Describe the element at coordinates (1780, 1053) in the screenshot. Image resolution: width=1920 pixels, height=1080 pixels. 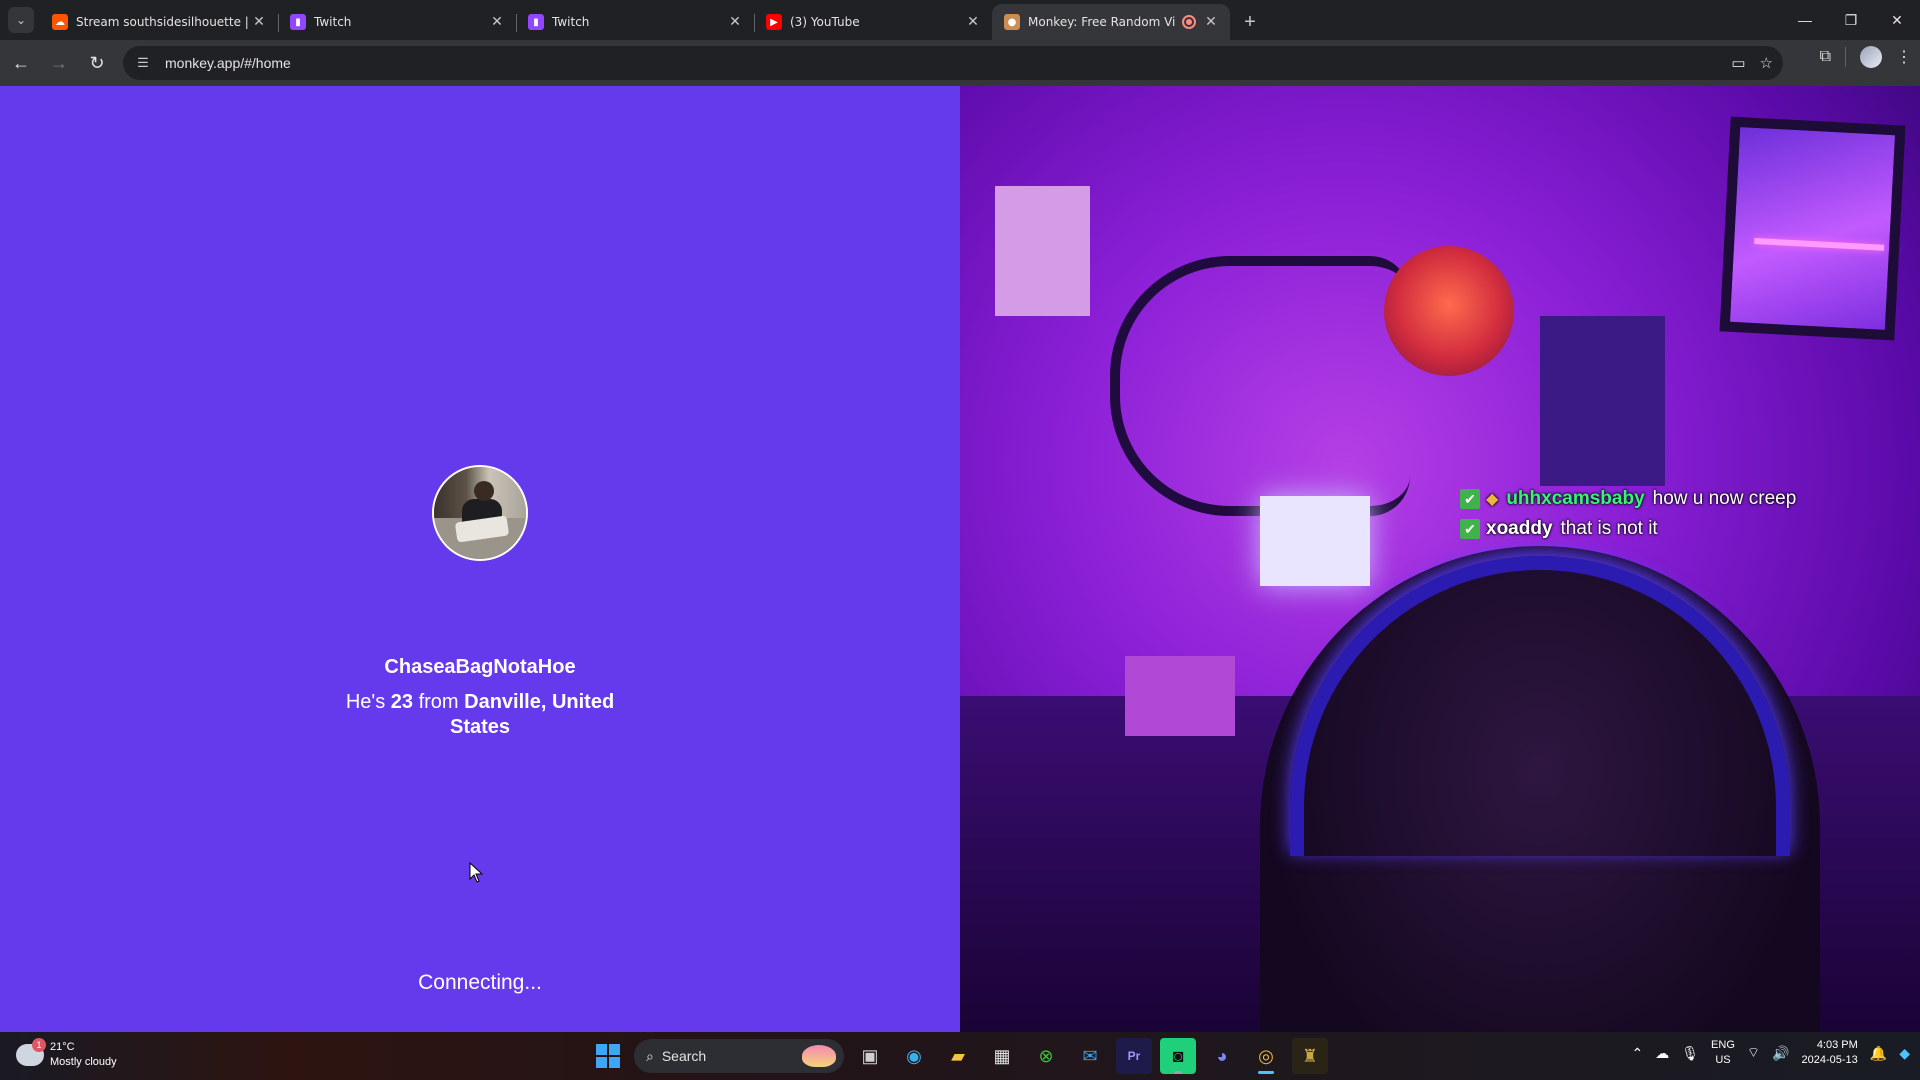
I see `volume-icon: 🔊` at that location.